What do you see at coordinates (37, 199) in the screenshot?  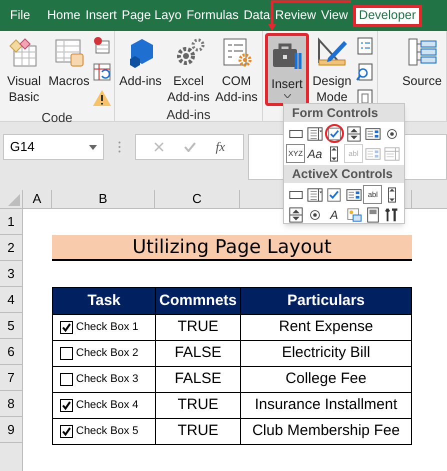 I see `column-header: A` at bounding box center [37, 199].